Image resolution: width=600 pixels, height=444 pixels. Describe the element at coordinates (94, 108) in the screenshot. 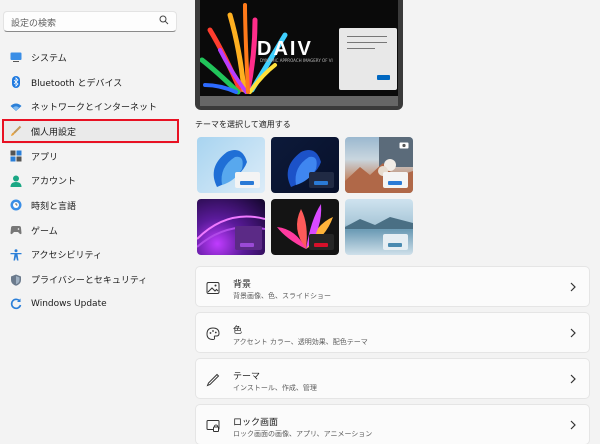

I see `sidebar-item-label: ネットワークとインターネット` at that location.